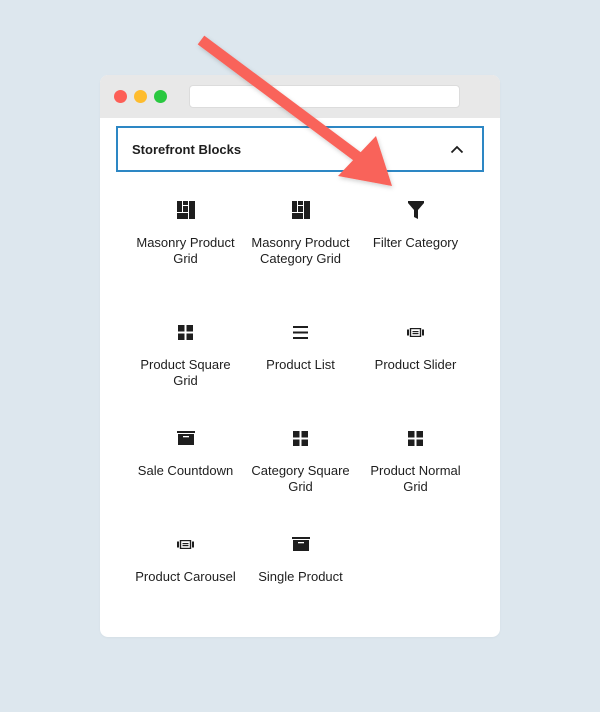 The image size is (600, 712). What do you see at coordinates (187, 149) in the screenshot?
I see `panel-title: Storefront Blocks` at bounding box center [187, 149].